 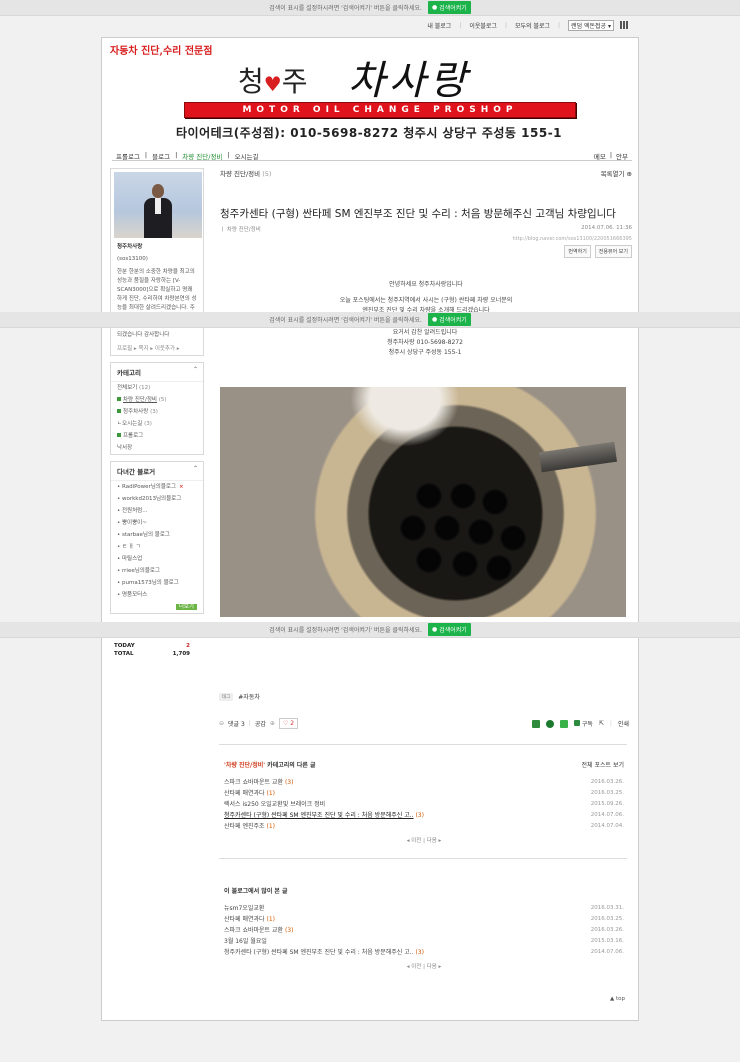 What do you see at coordinates (157, 436) in the screenshot?
I see `category-item: 프롤로그` at bounding box center [157, 436].